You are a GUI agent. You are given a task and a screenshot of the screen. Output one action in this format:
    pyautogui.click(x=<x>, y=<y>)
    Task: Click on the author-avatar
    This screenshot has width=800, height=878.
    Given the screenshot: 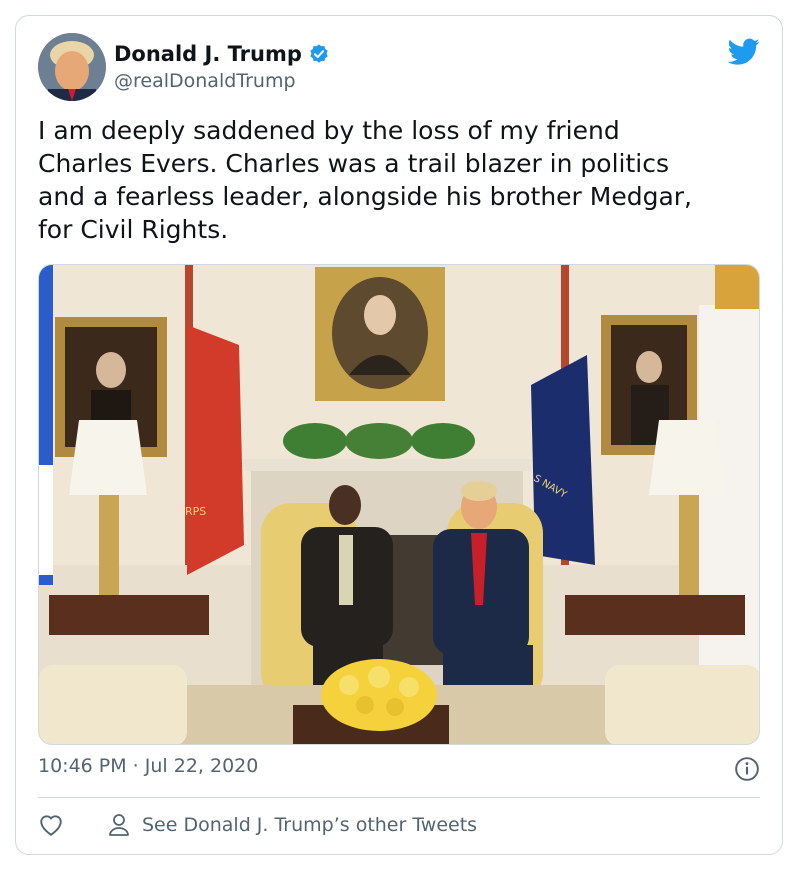 What is the action you would take?
    pyautogui.click(x=72, y=67)
    